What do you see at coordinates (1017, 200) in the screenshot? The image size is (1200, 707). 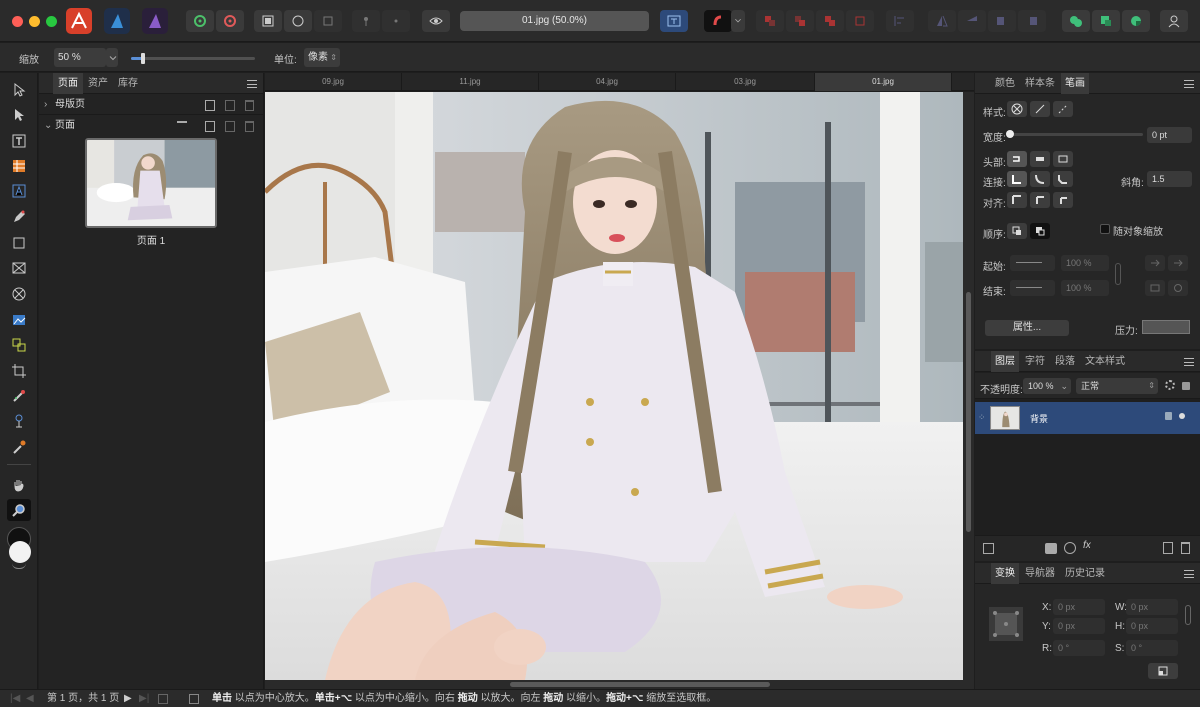 I see `align-inside-icon` at bounding box center [1017, 200].